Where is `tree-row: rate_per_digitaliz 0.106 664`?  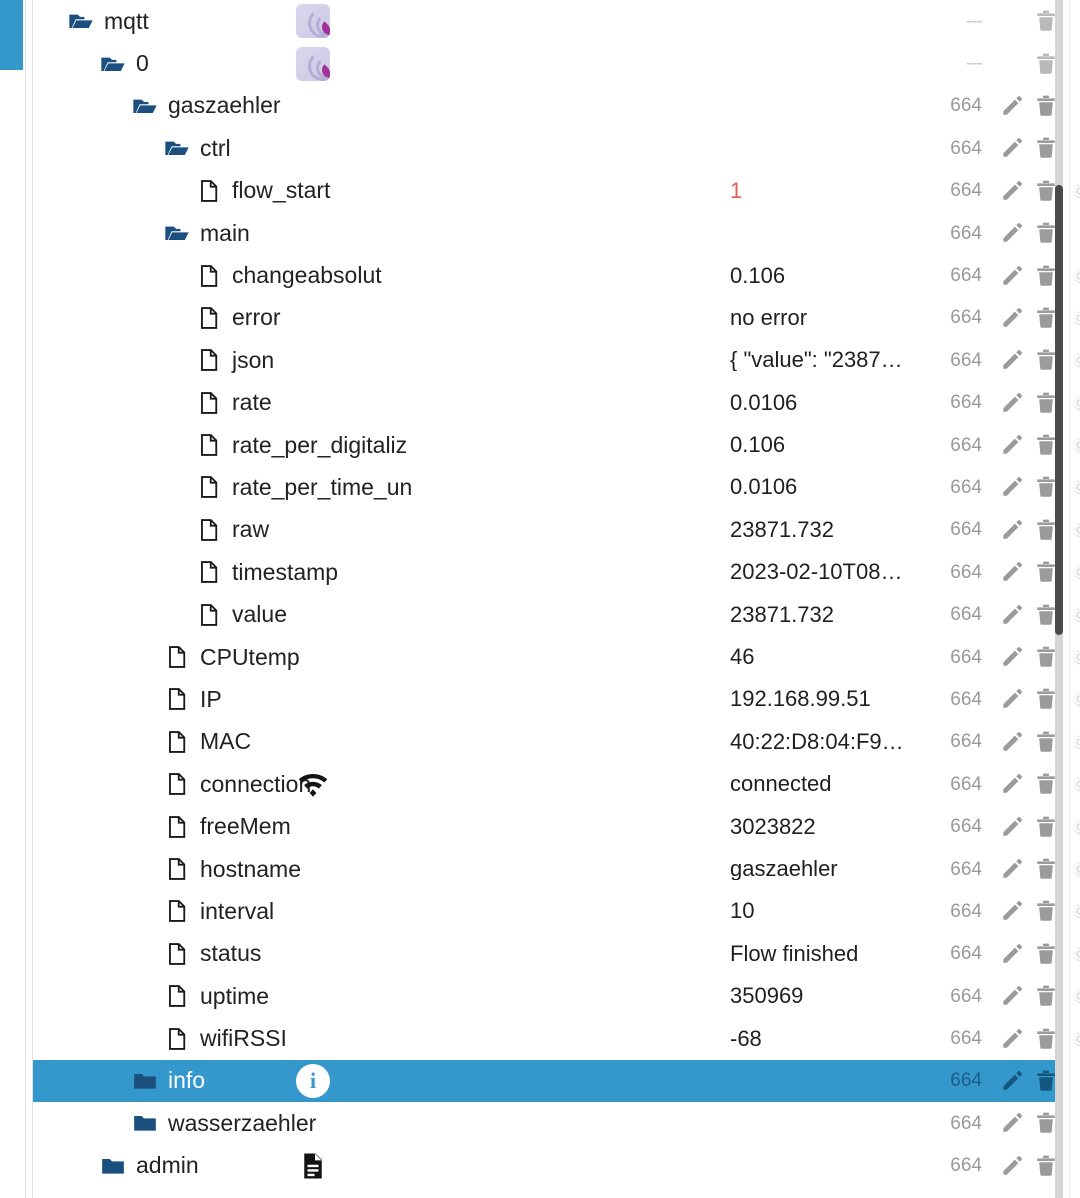
tree-row: rate_per_digitaliz 0.106 664 is located at coordinates (556, 445).